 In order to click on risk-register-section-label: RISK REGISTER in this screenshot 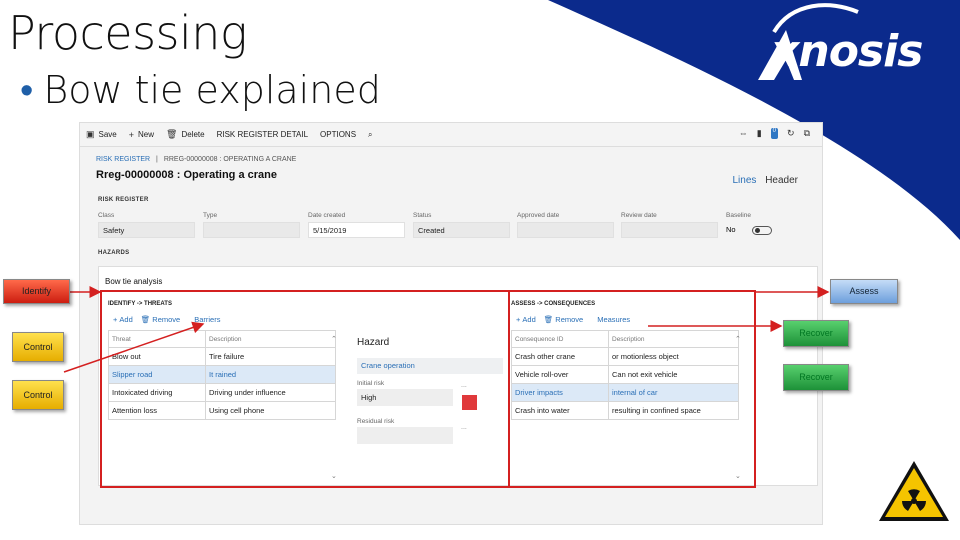, I will do `click(123, 200)`.